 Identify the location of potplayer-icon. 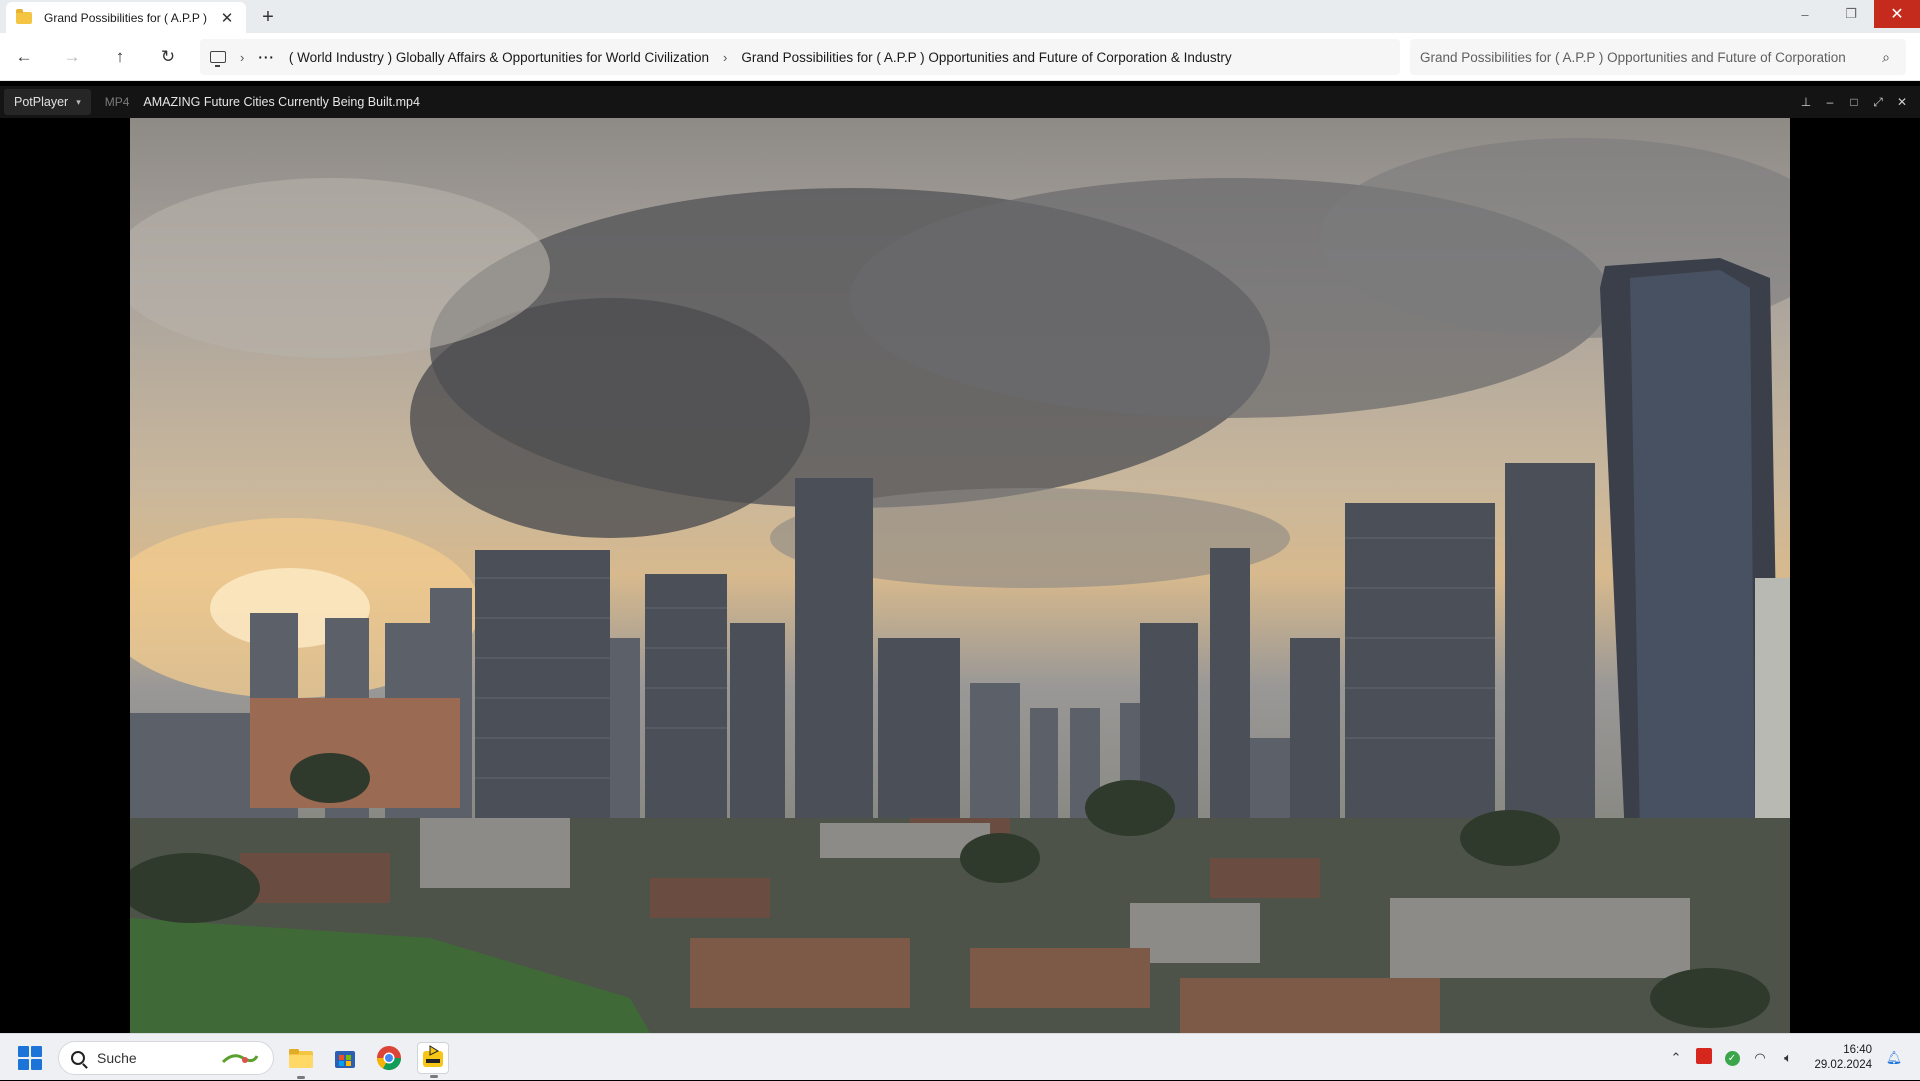
(433, 1056).